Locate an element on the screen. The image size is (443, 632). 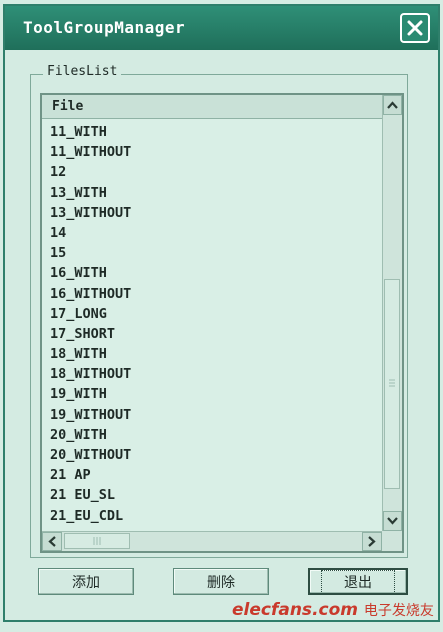
chevron-down-icon is located at coordinates (392, 521).